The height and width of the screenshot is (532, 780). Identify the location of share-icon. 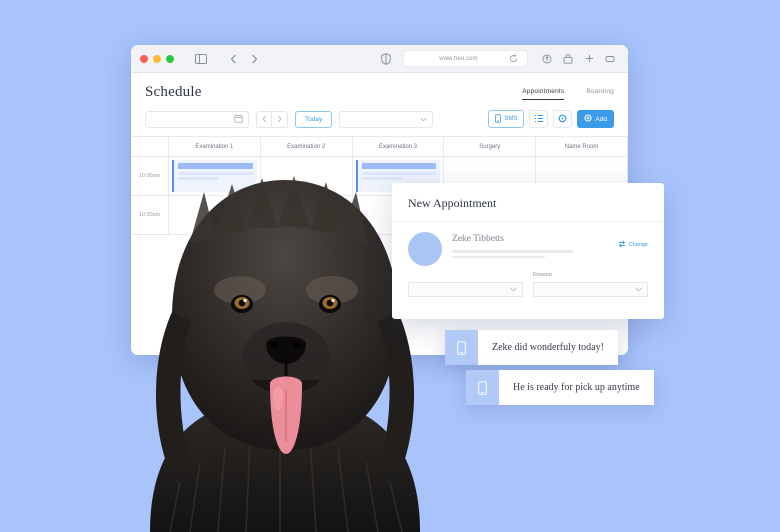
(547, 59).